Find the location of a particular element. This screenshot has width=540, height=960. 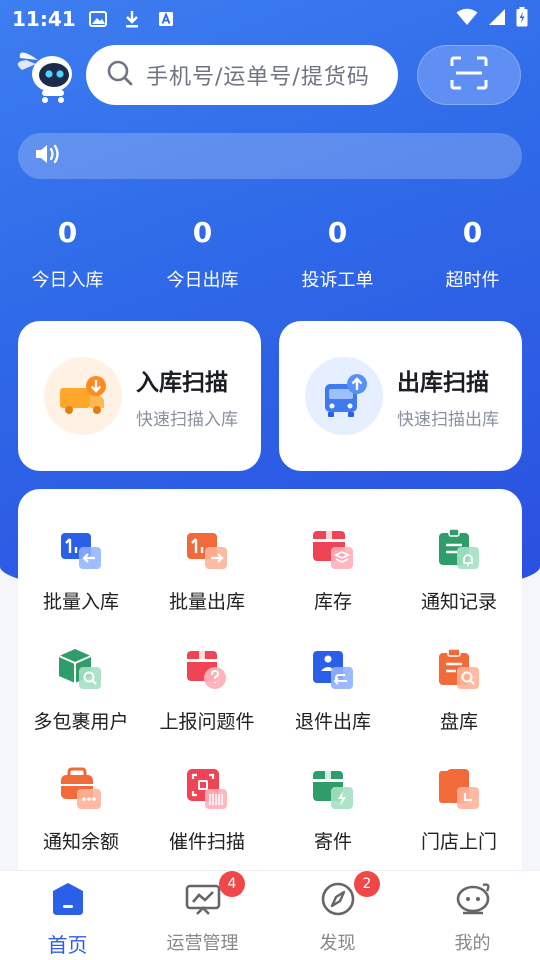

stat-label: 今日出库 is located at coordinates (202, 280).